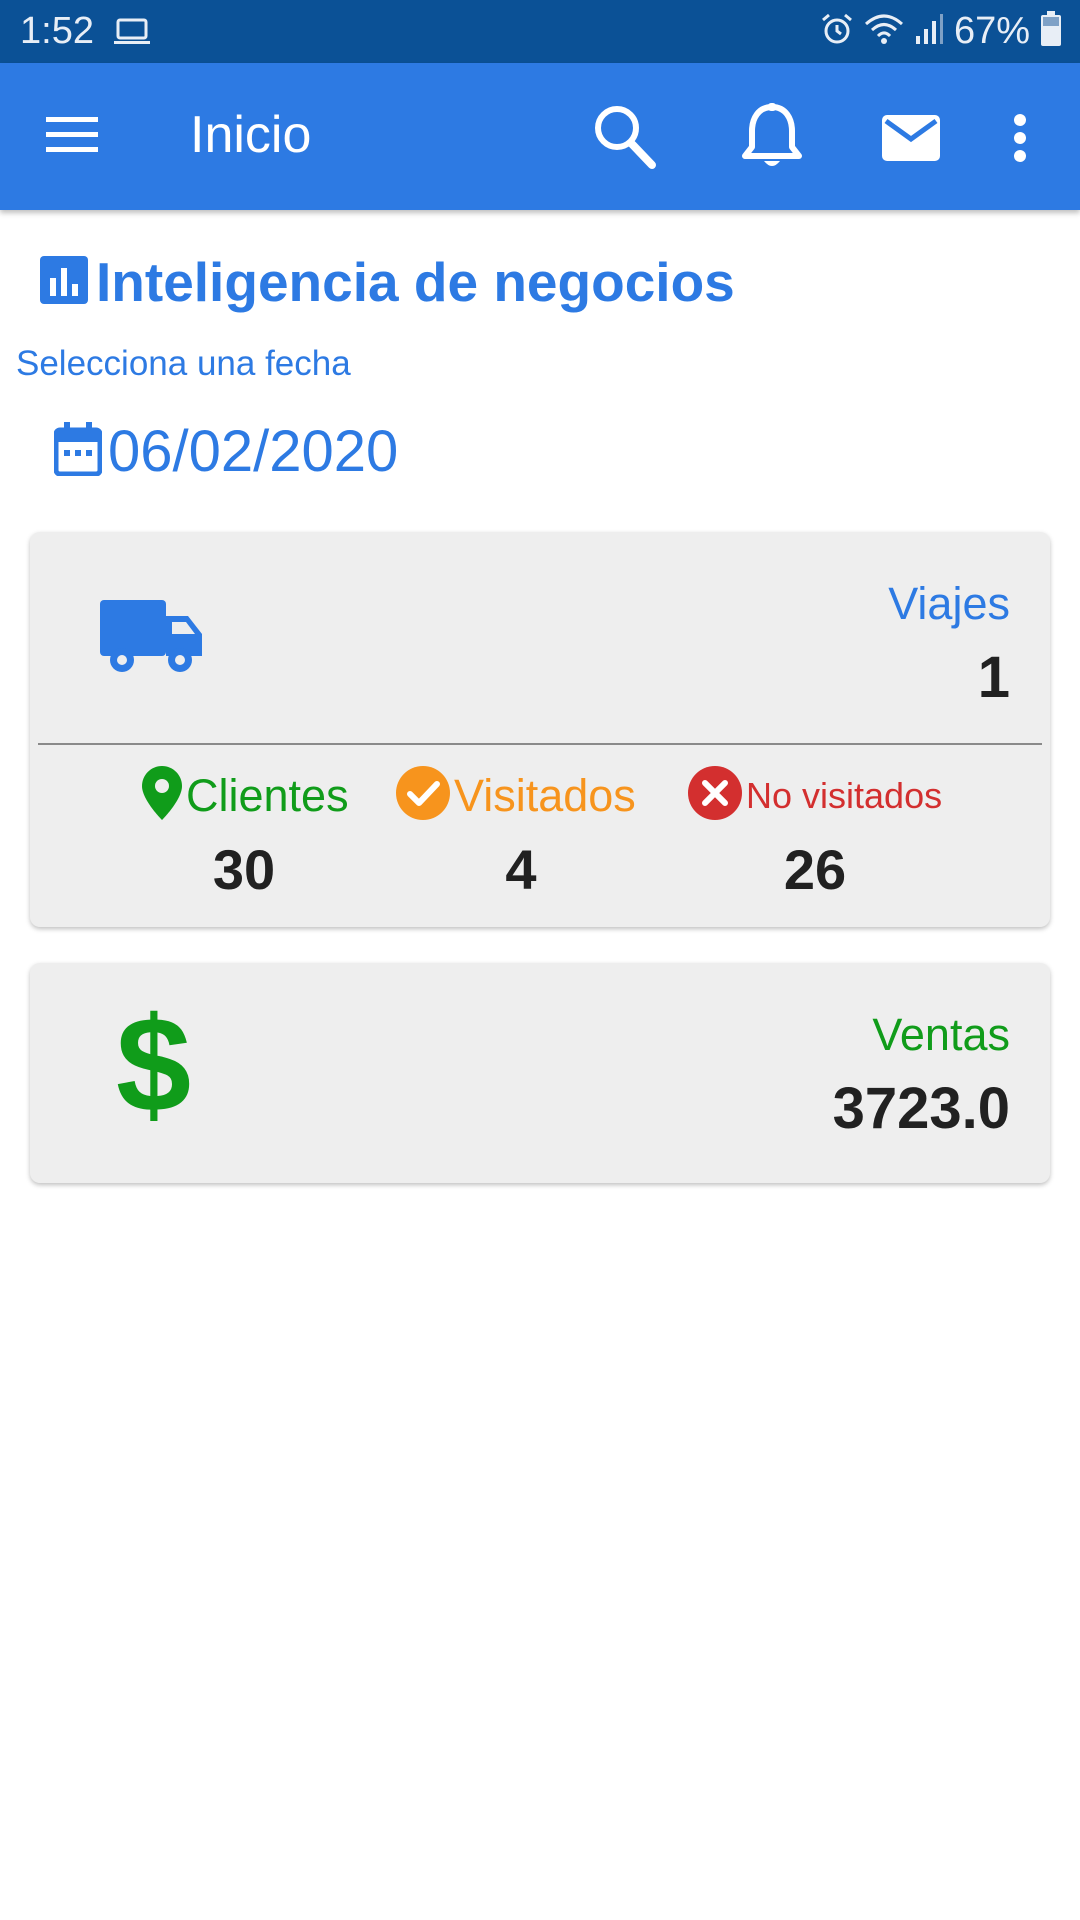 The image size is (1080, 1920). I want to click on status-bar: 1:52 67%, so click(540, 31).